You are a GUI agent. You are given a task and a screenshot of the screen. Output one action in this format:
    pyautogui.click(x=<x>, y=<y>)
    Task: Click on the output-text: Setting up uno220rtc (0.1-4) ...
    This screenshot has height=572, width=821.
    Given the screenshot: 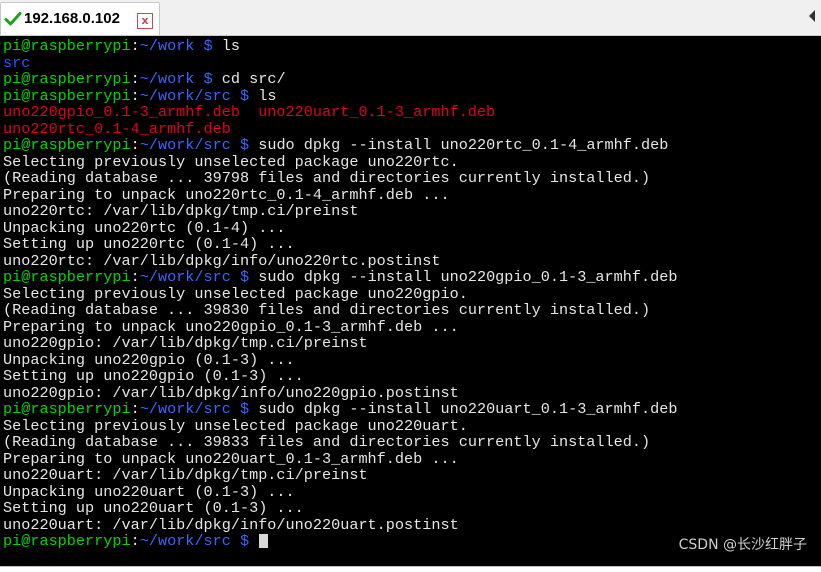 What is the action you would take?
    pyautogui.click(x=149, y=244)
    